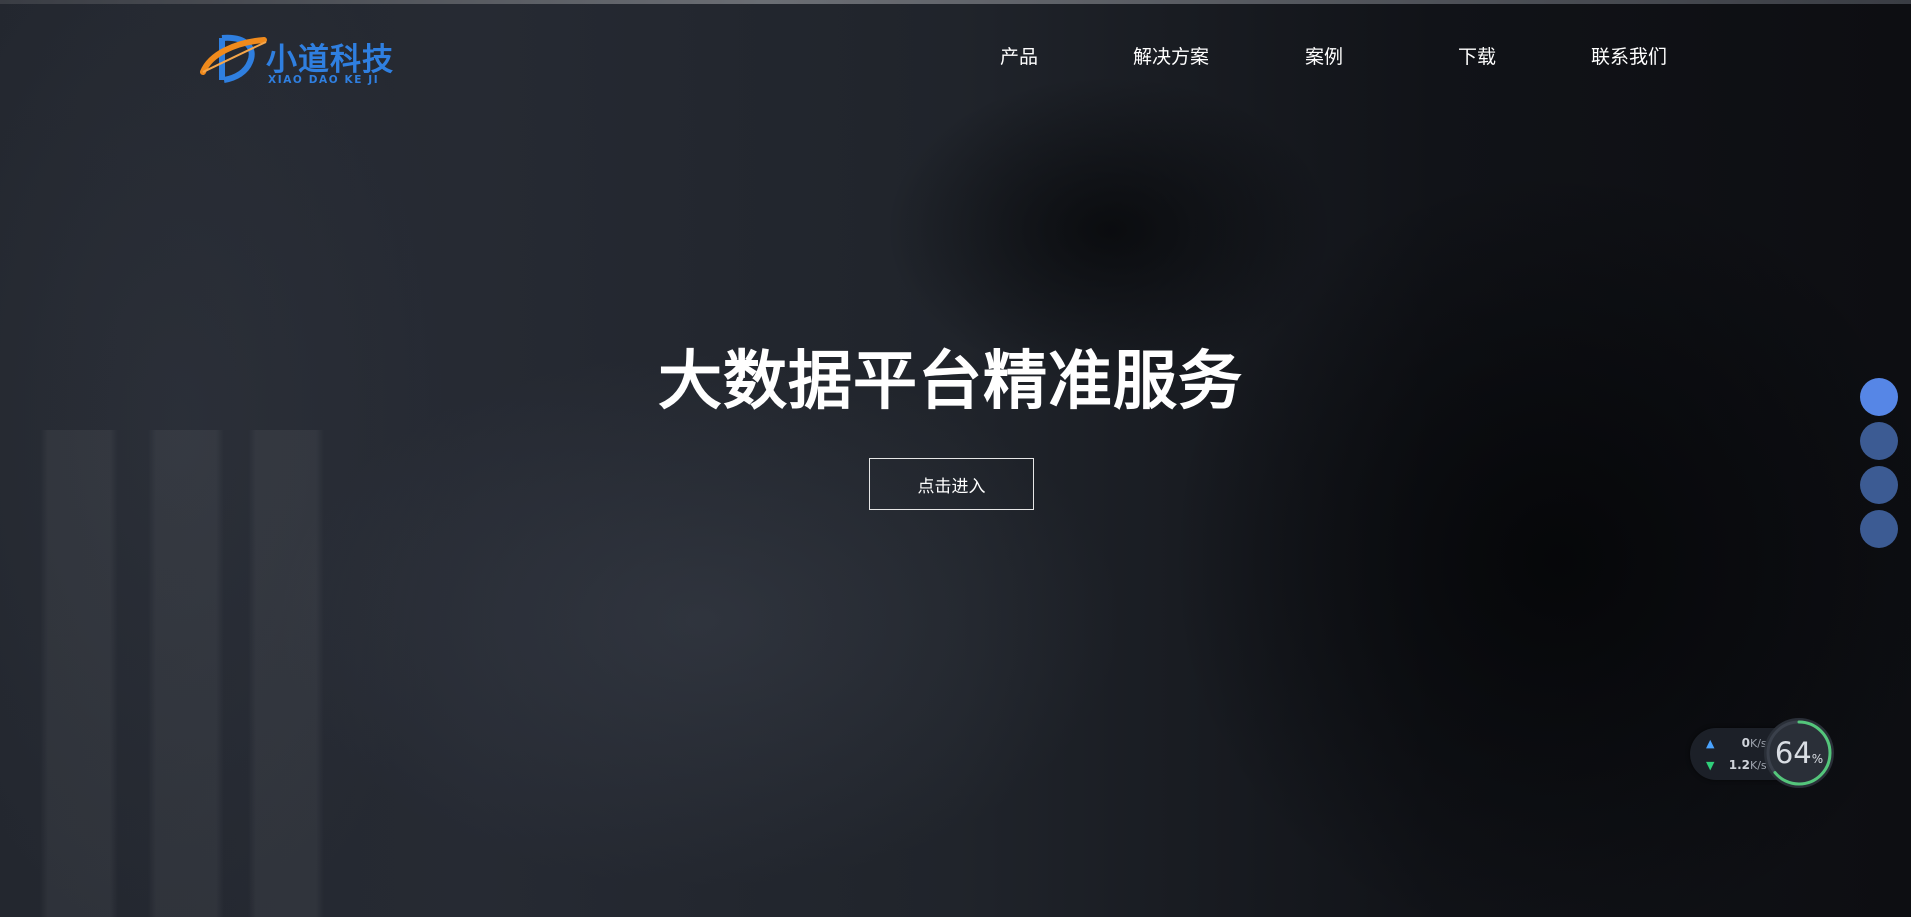  I want to click on enter-button: 点击进入, so click(951, 484).